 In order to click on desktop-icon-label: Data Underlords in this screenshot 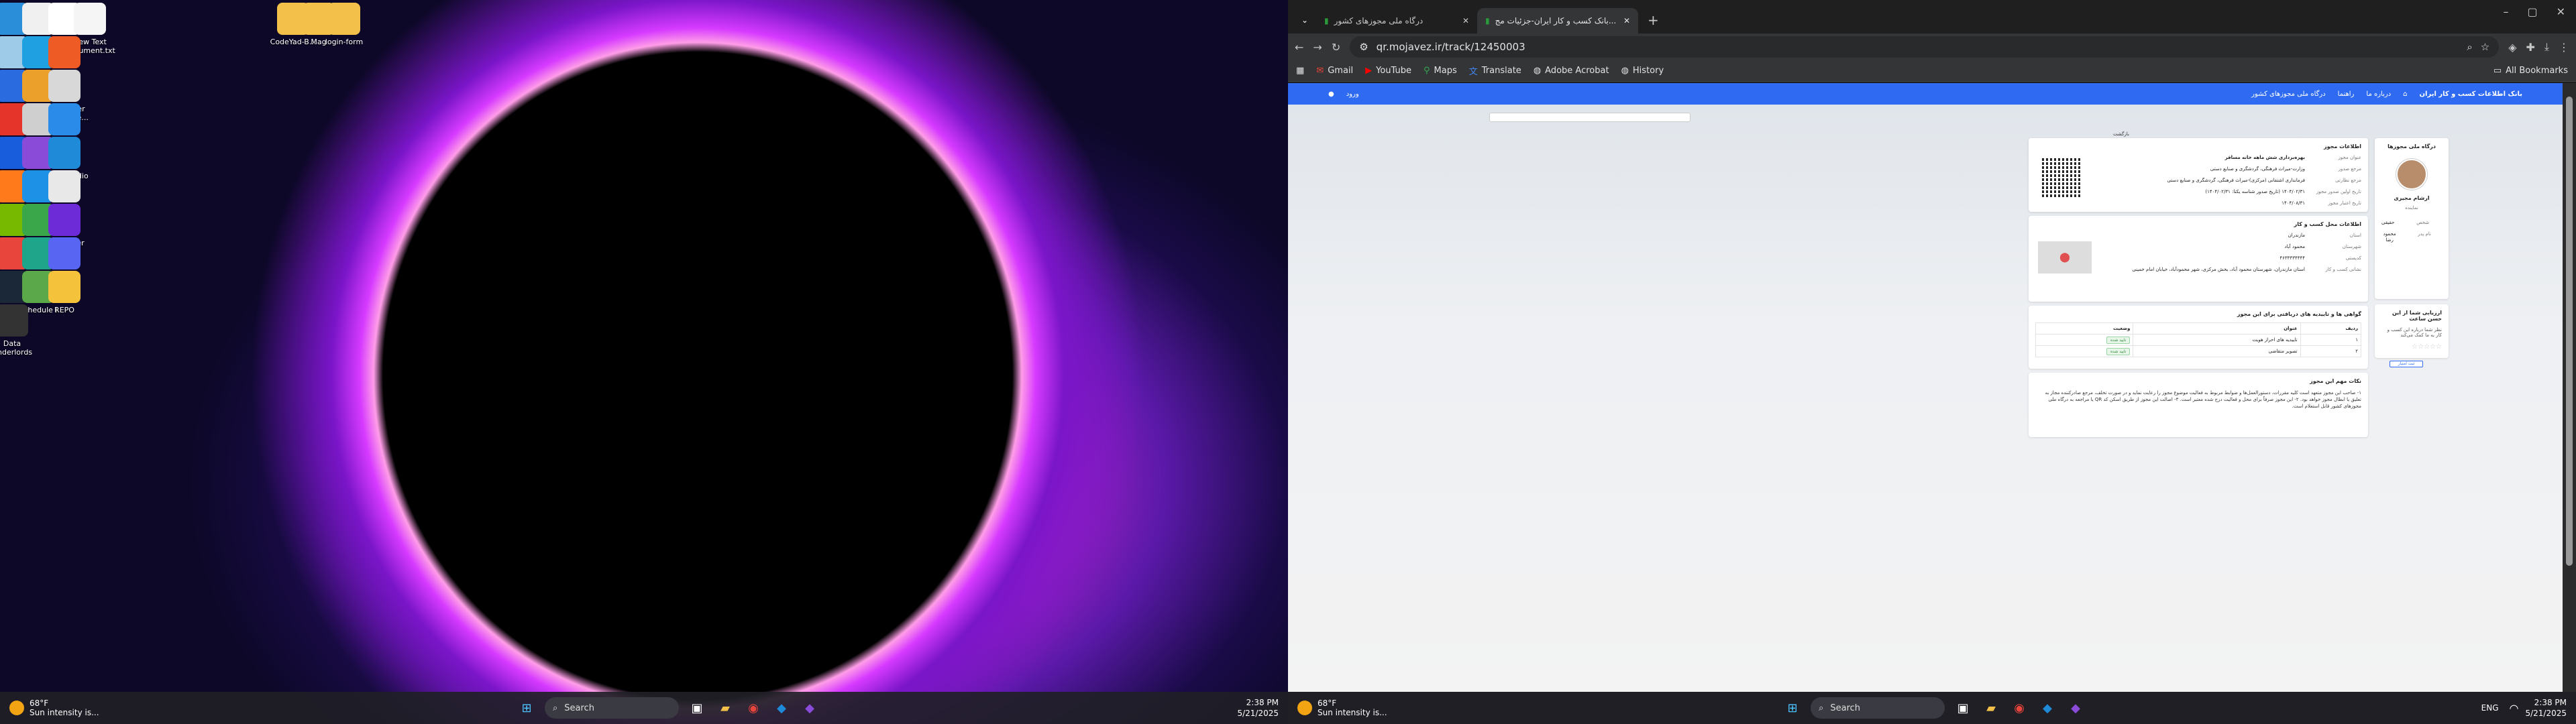, I will do `click(16, 348)`.